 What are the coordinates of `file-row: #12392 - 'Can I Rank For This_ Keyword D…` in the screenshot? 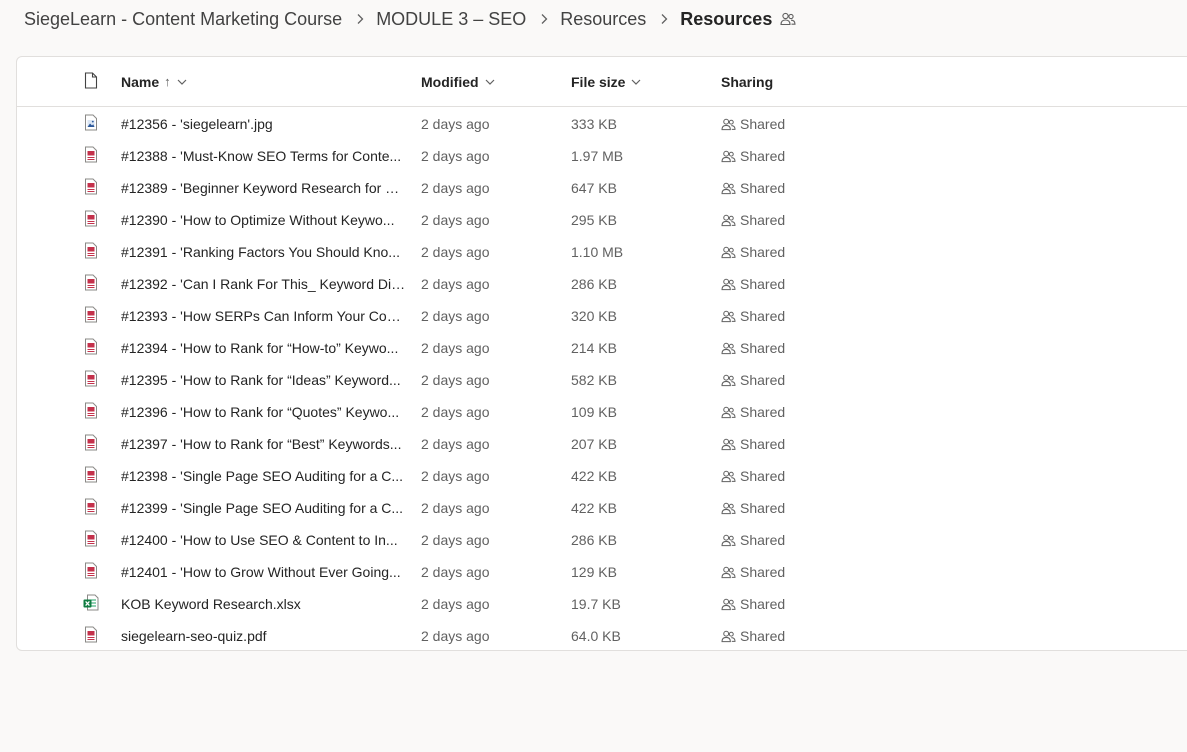 It's located at (602, 284).